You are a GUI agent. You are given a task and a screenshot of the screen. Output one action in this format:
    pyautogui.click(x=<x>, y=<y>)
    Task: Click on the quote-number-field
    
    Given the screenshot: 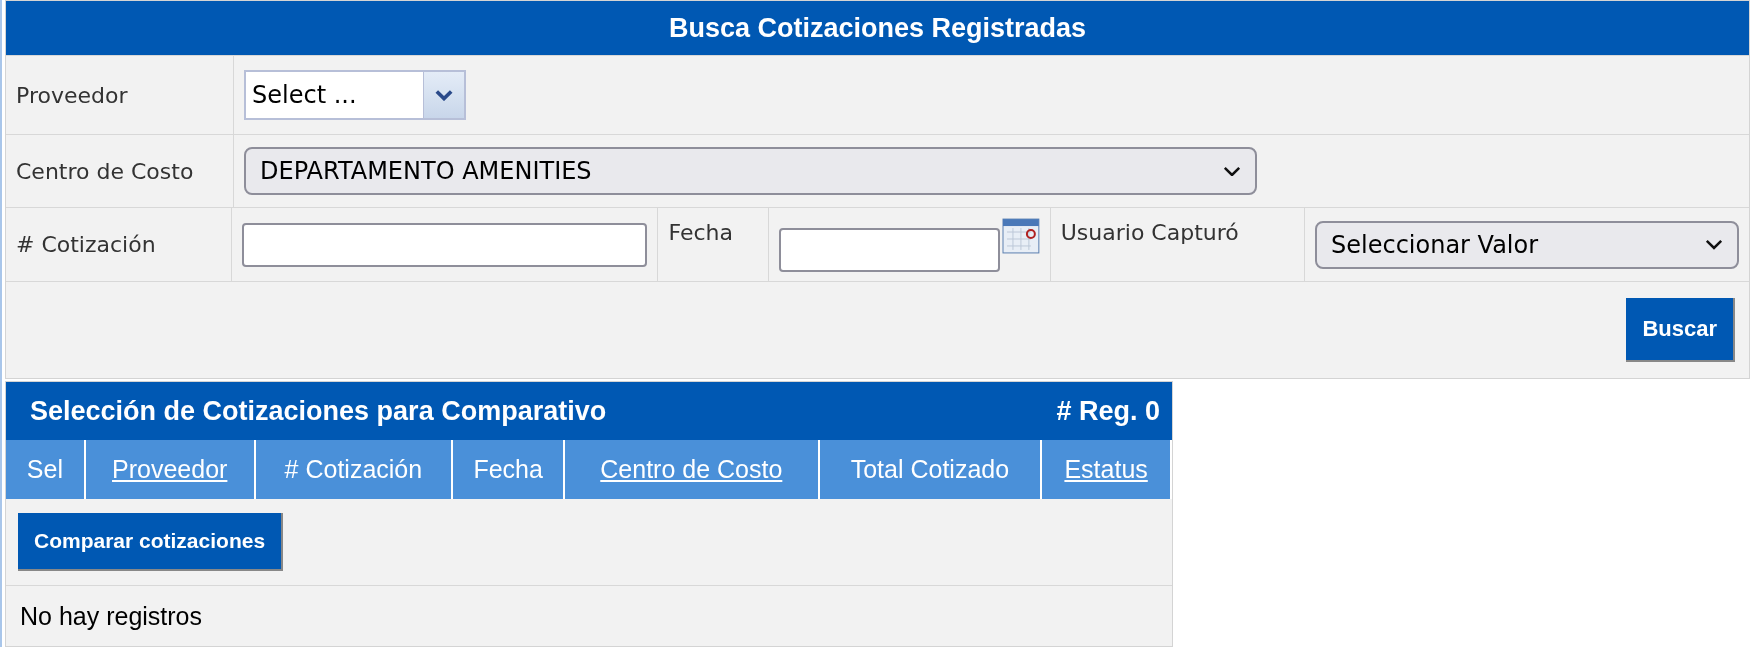 What is the action you would take?
    pyautogui.click(x=445, y=244)
    